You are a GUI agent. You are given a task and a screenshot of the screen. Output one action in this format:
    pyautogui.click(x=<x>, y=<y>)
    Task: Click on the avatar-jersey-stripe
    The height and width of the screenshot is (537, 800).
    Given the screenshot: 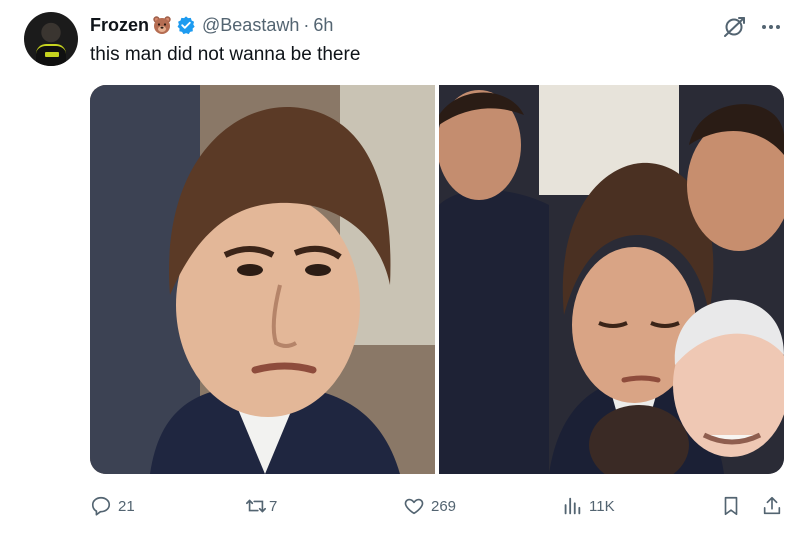 What is the action you would take?
    pyautogui.click(x=52, y=54)
    